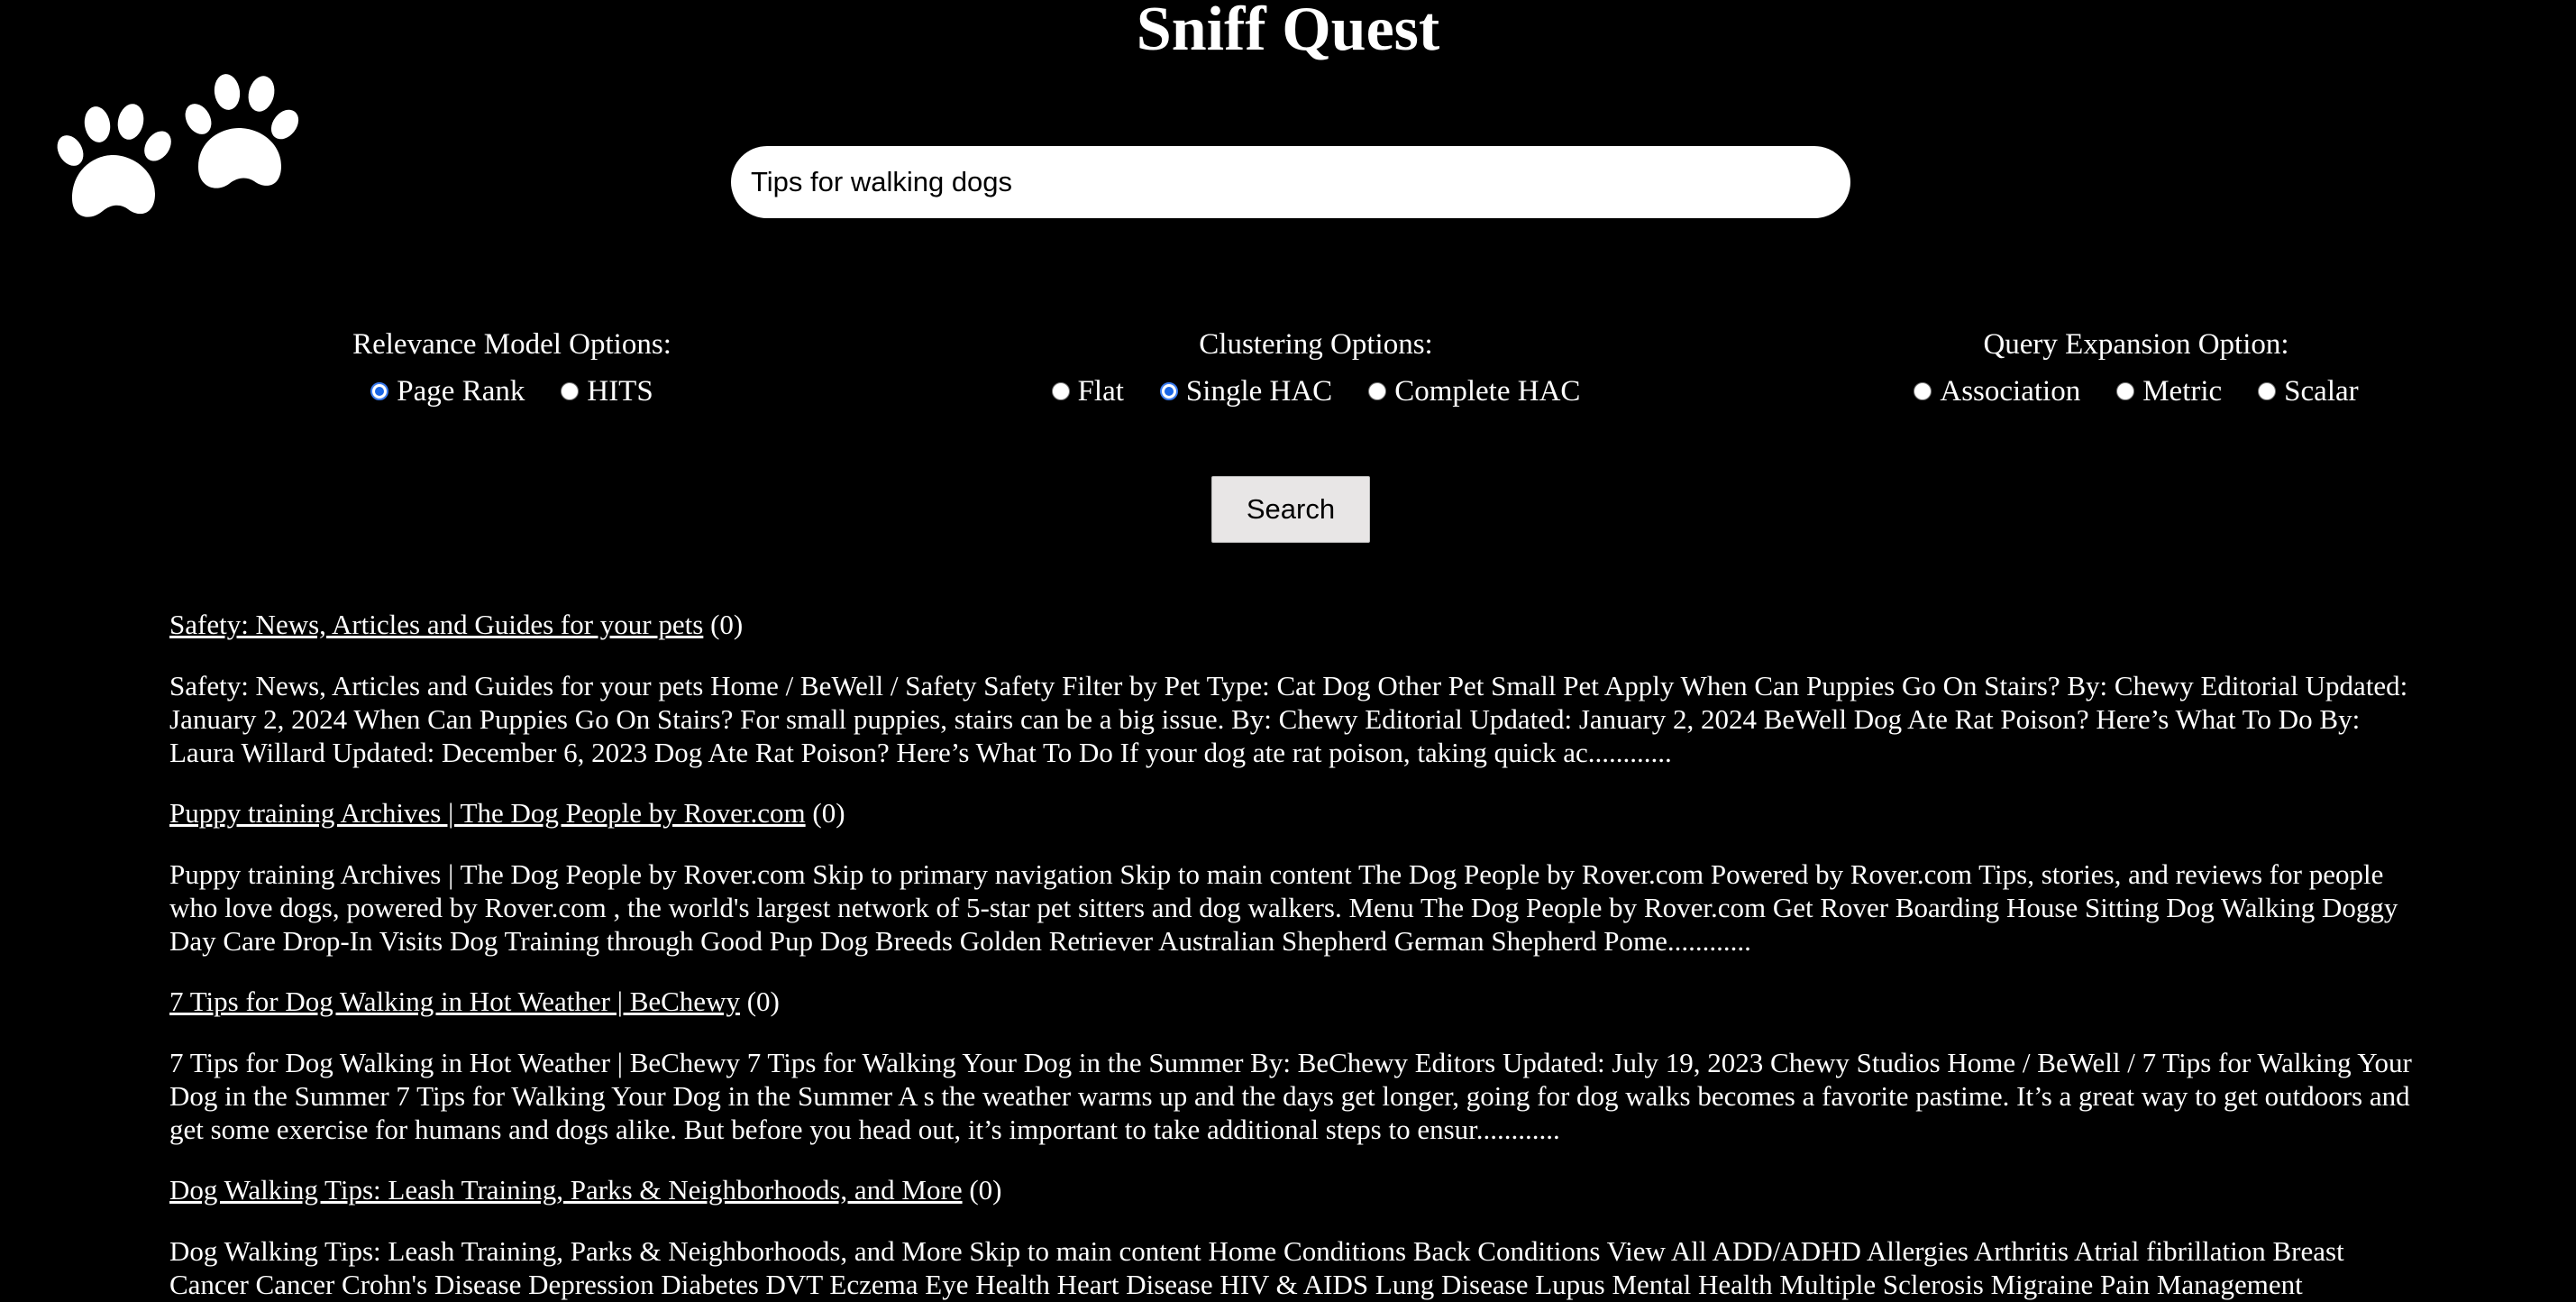  I want to click on search-input, so click(1290, 182).